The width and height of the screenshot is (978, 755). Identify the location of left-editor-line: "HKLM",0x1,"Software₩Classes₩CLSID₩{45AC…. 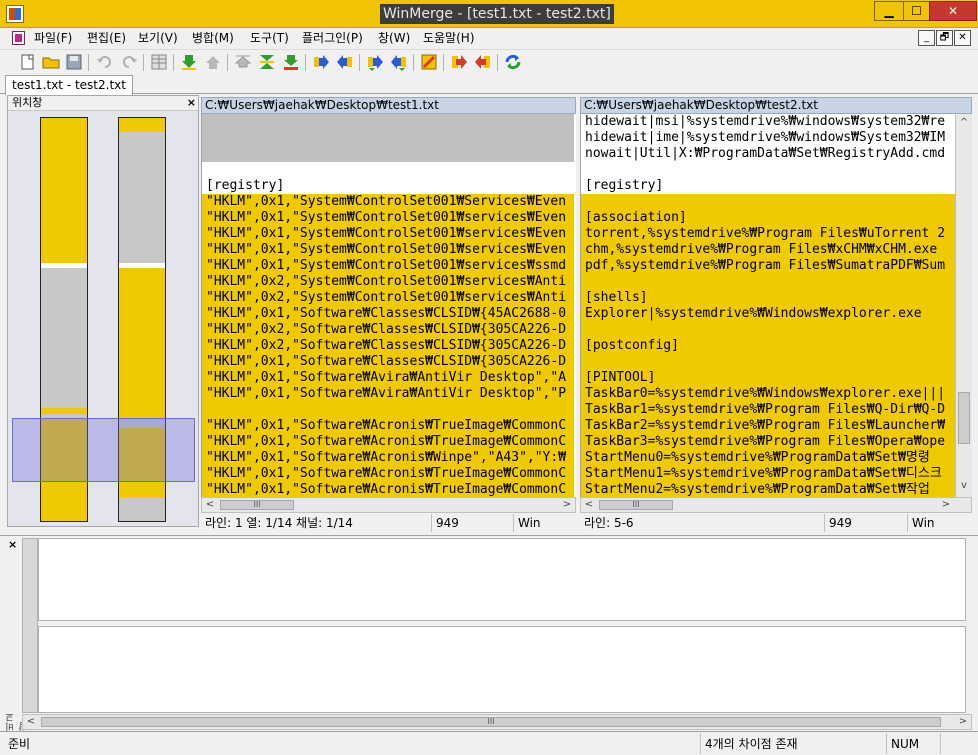
(388, 314).